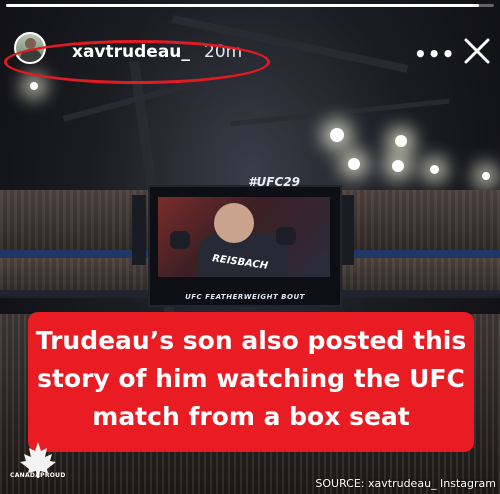 Image resolution: width=500 pixels, height=494 pixels. I want to click on caption-line-2: story of him watching the UFC, so click(251, 378).